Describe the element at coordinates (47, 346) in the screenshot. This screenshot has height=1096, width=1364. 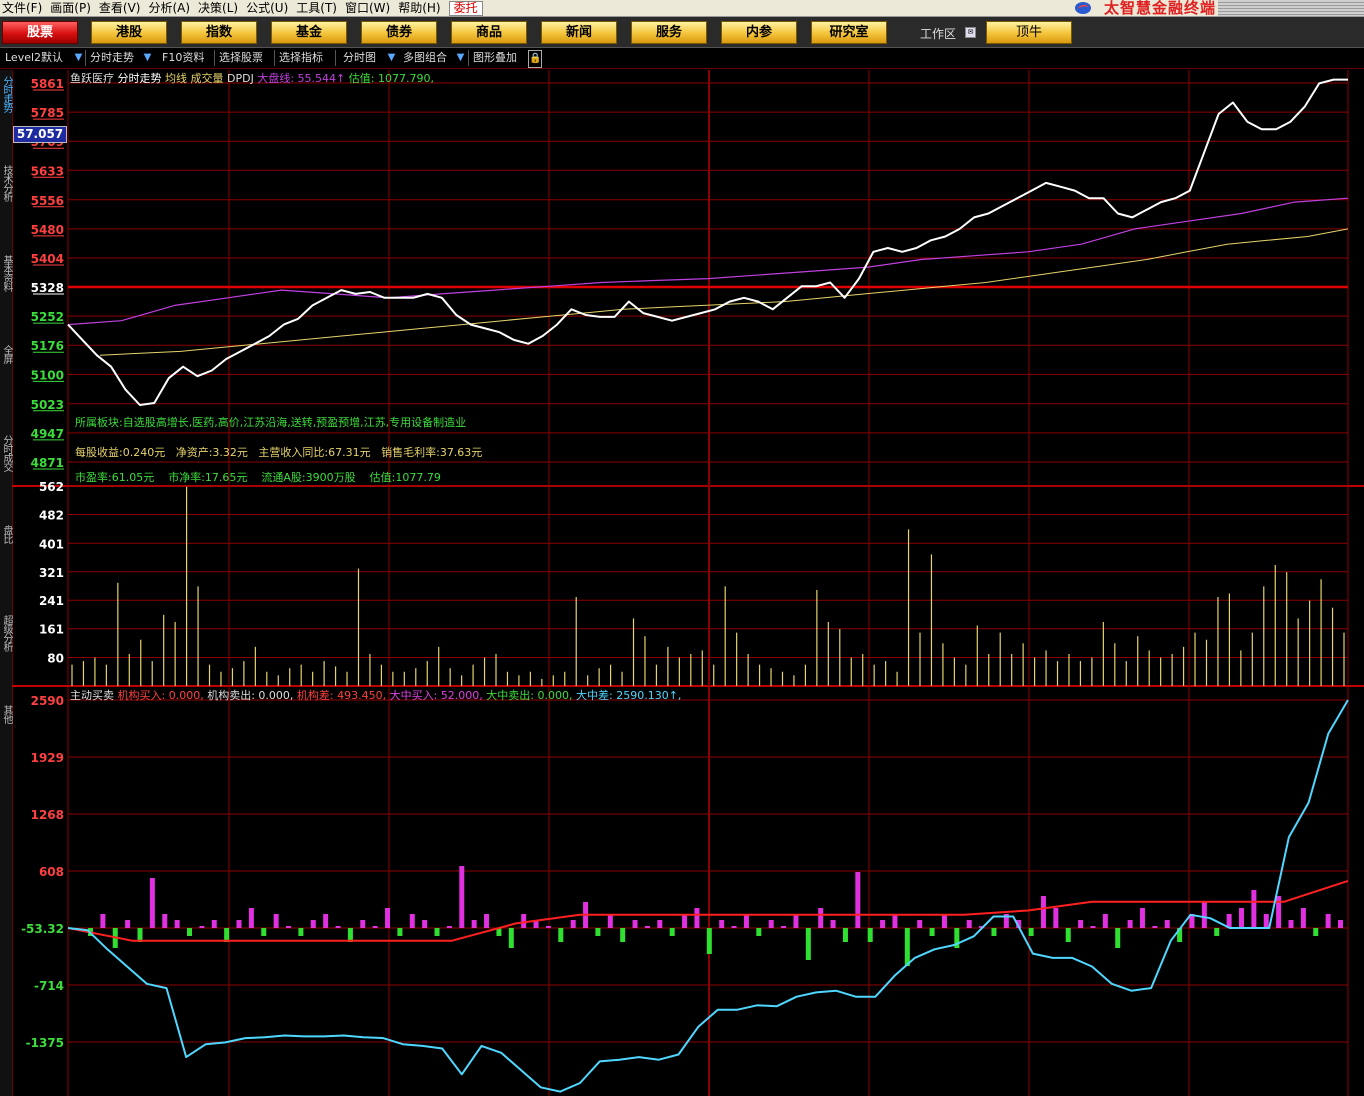
I see `price-axis-label: 5176` at that location.